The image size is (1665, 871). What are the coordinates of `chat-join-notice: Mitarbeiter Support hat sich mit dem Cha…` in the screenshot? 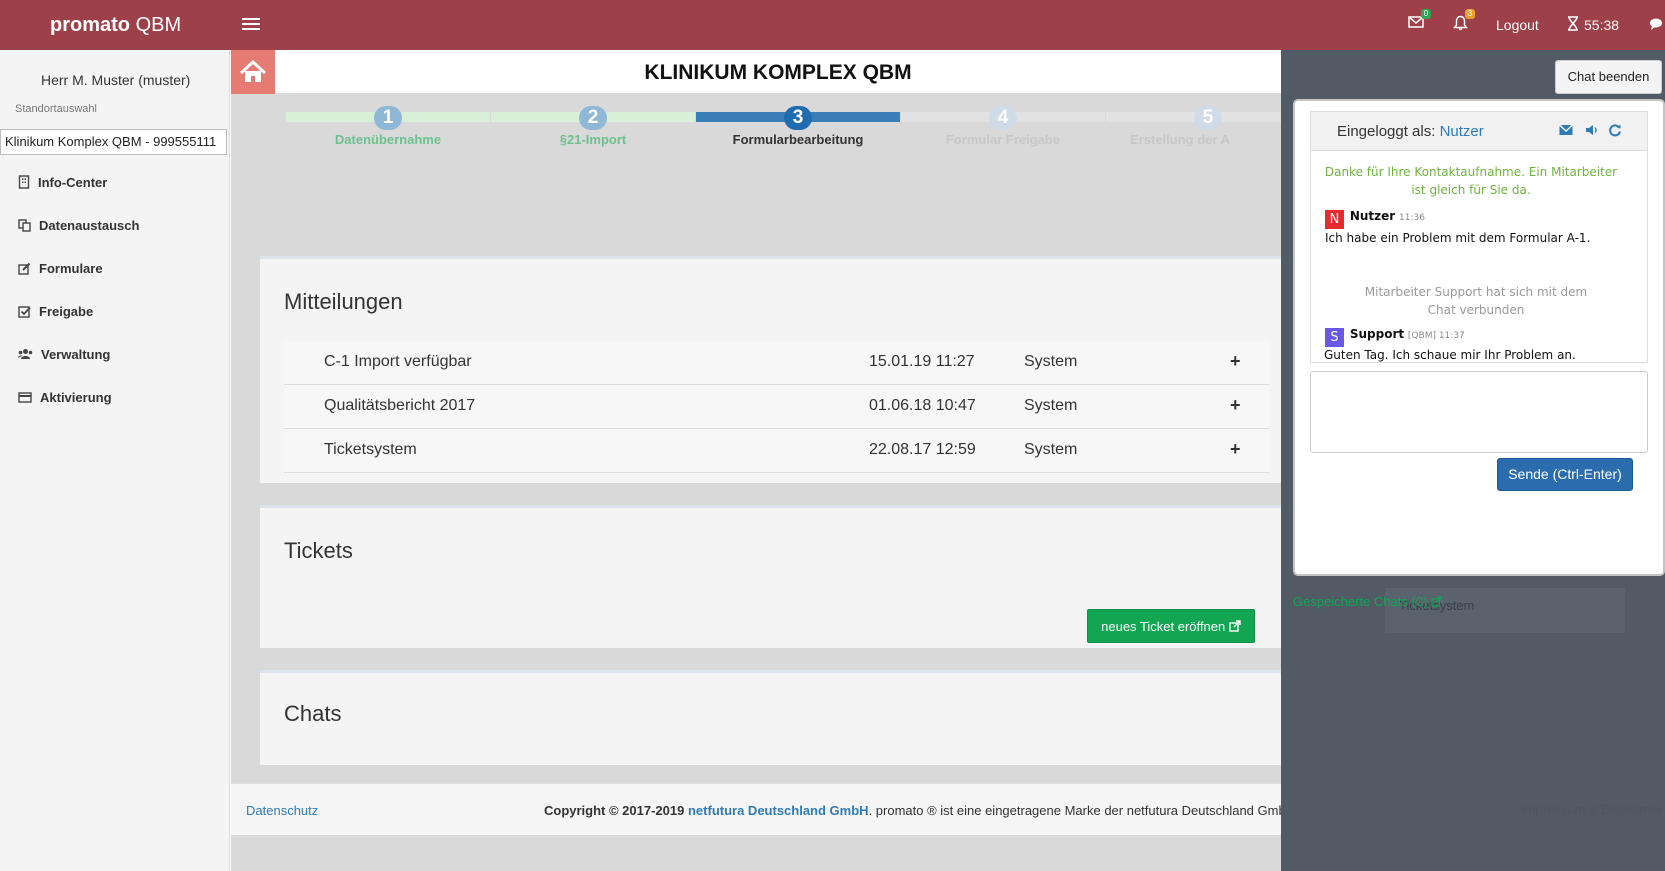 It's located at (1476, 301).